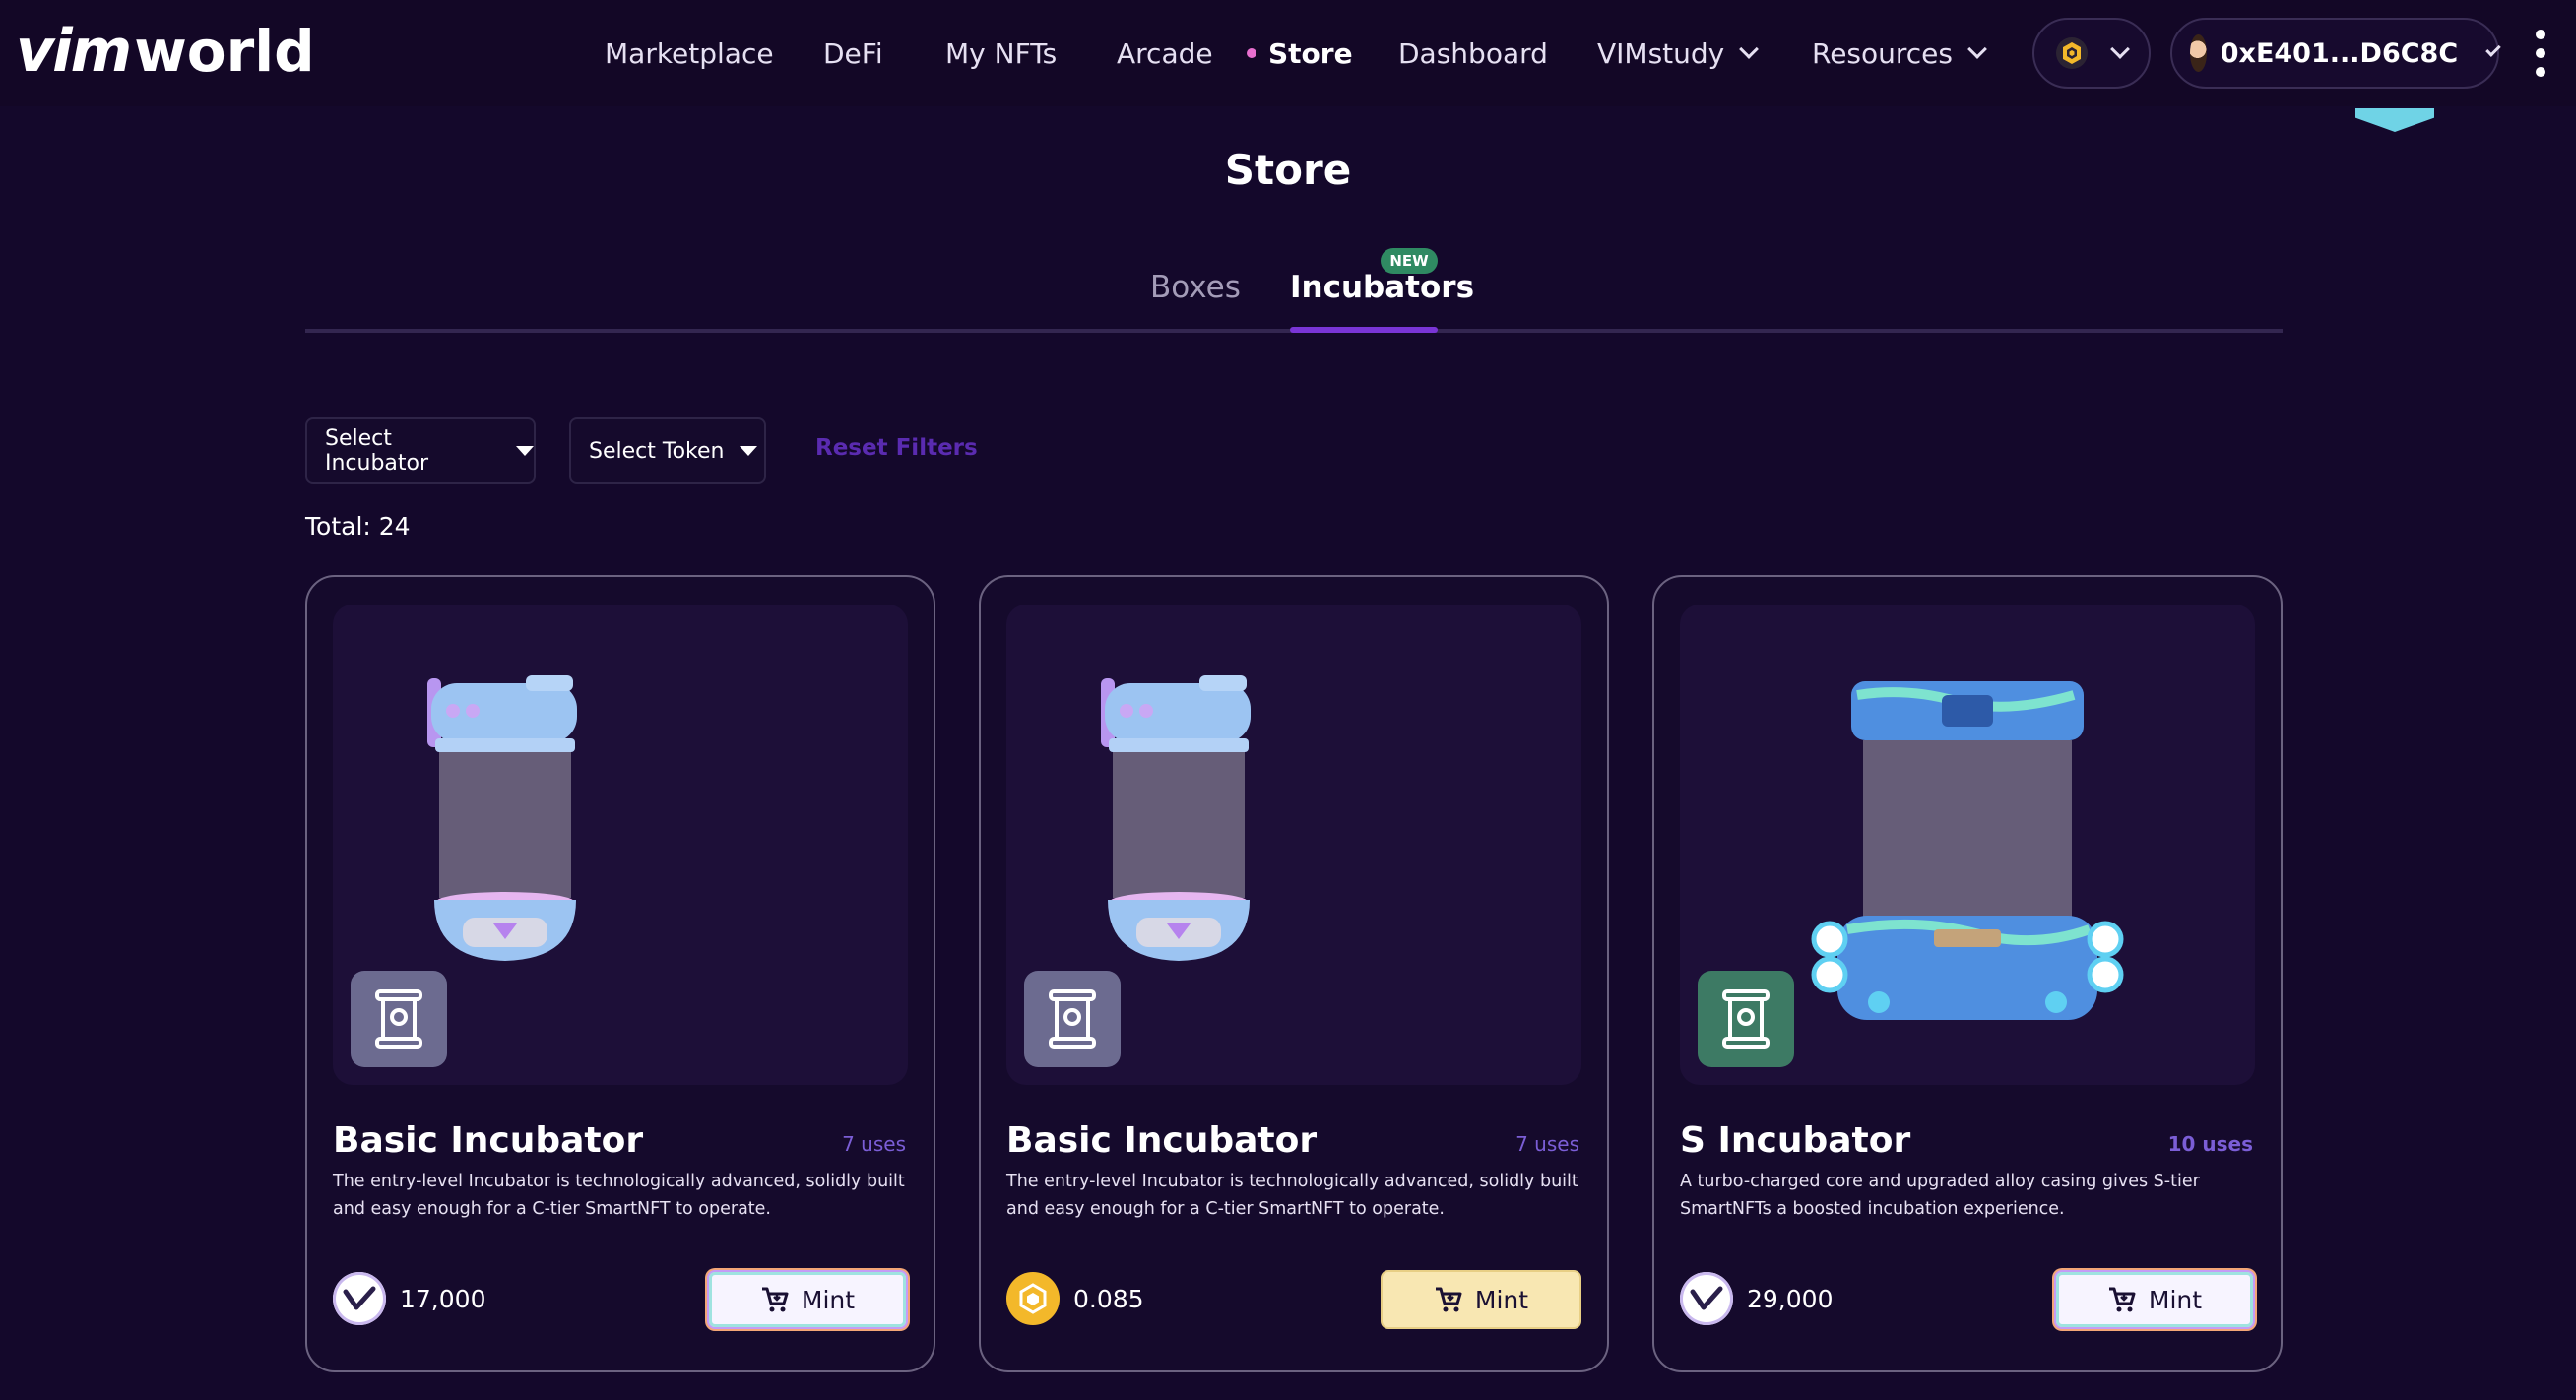 The height and width of the screenshot is (1400, 2576). I want to click on page-title: Store, so click(1288, 170).